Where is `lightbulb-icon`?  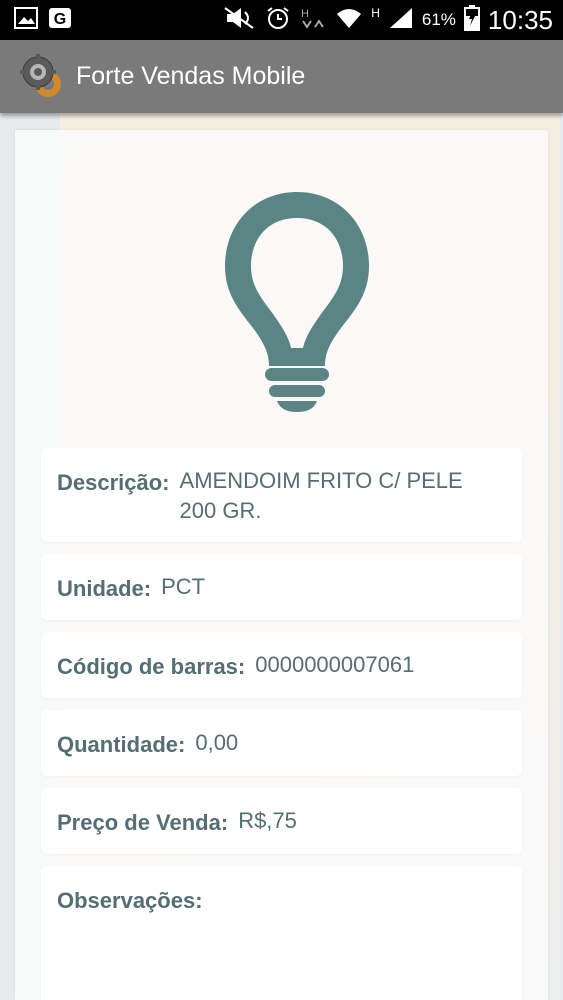 lightbulb-icon is located at coordinates (297, 298).